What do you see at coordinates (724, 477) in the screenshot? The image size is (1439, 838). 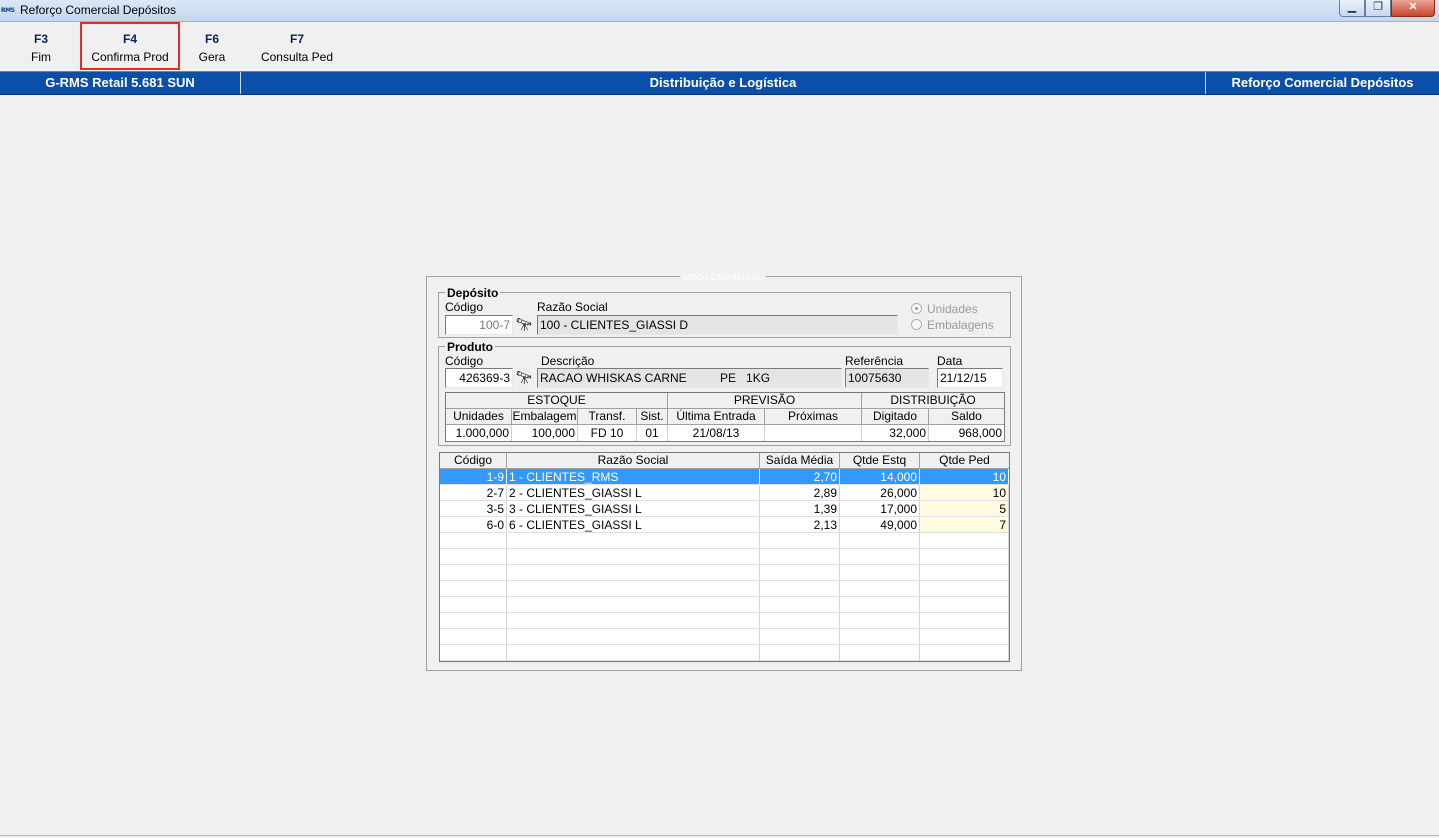 I see `table-row: 1-9 1 - CLIENTES_RMS 2,70 14,000 10` at bounding box center [724, 477].